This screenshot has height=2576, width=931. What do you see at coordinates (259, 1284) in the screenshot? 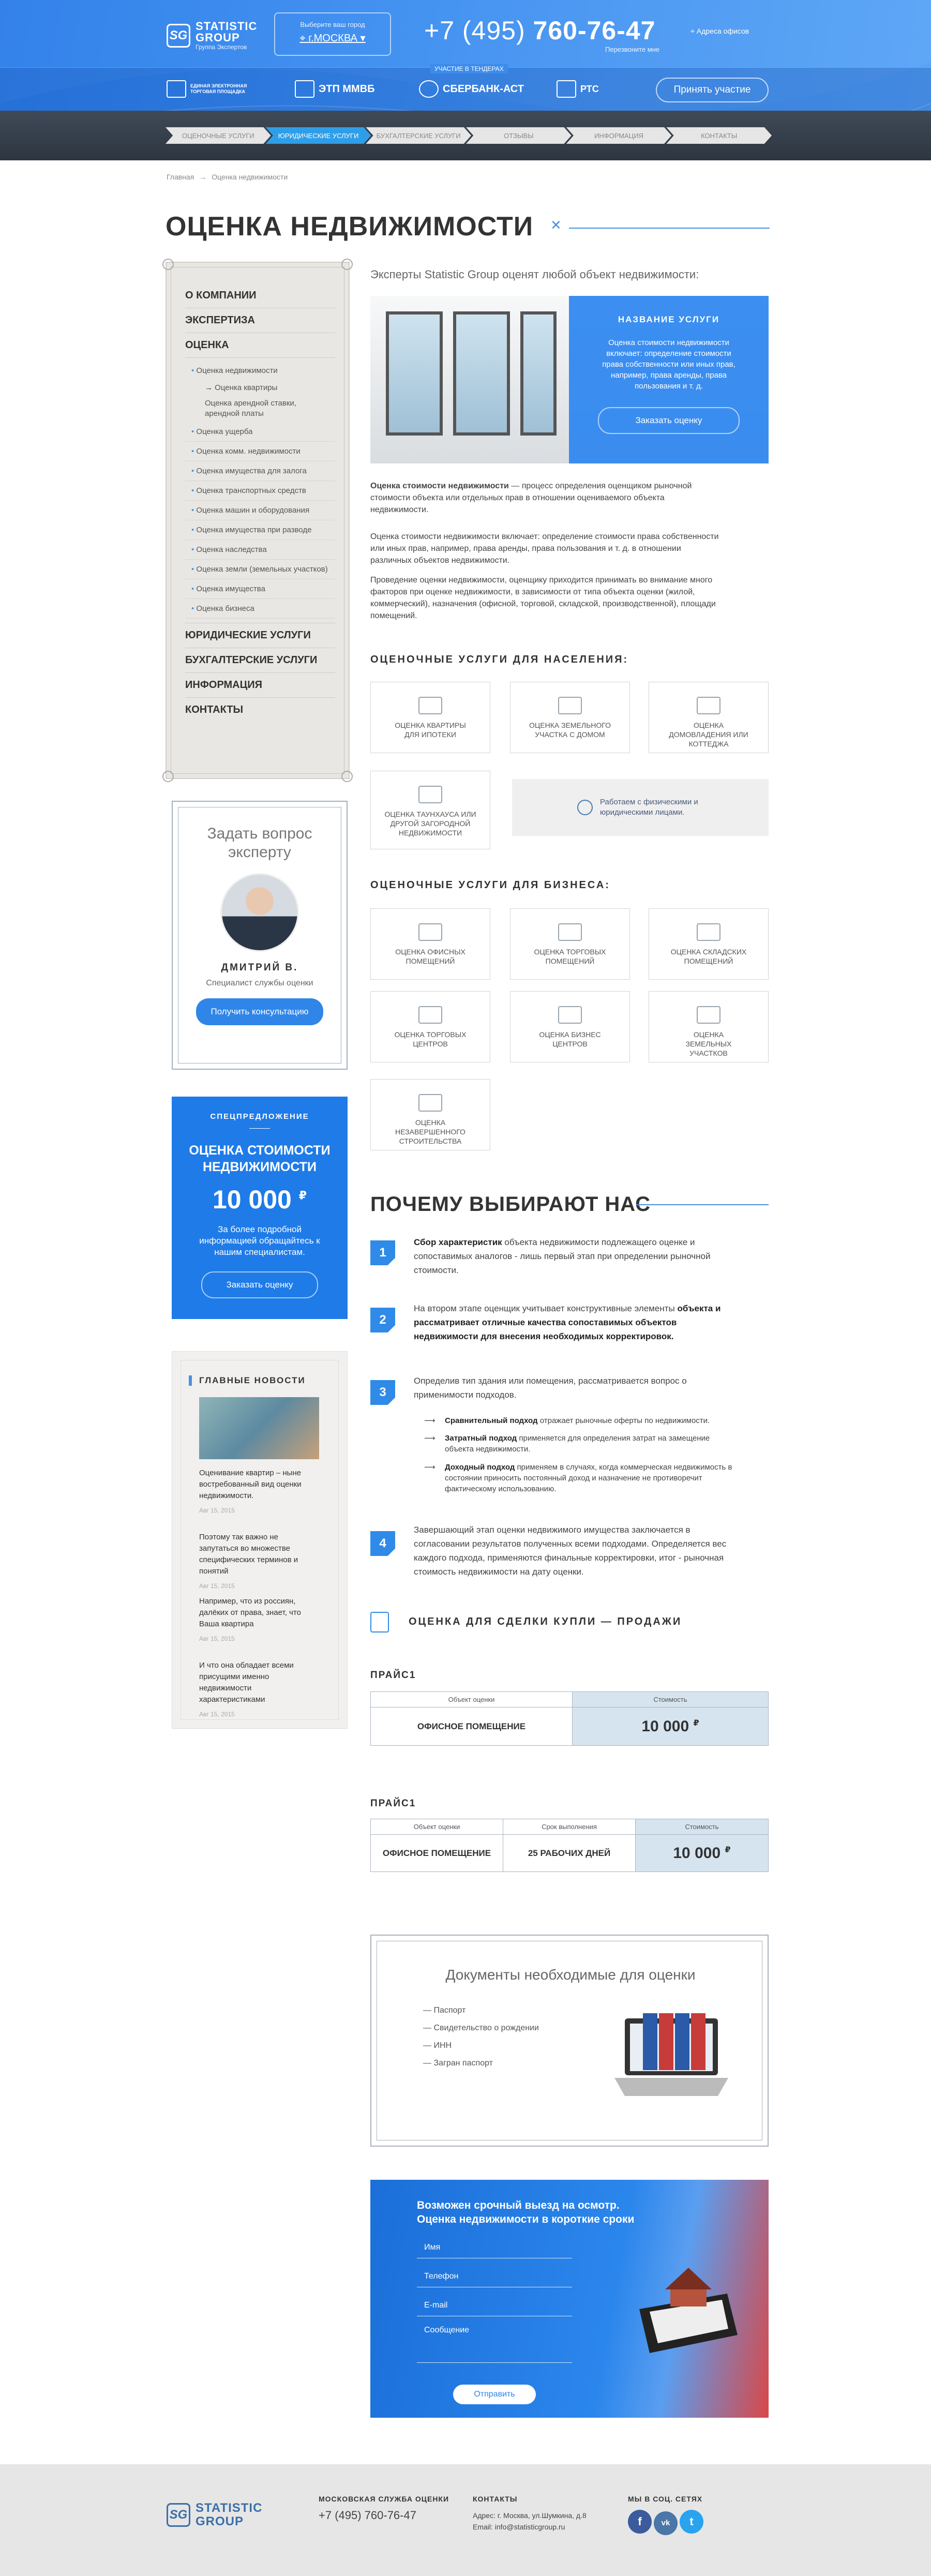
I see `order-valuation-button: Заказать оценку` at bounding box center [259, 1284].